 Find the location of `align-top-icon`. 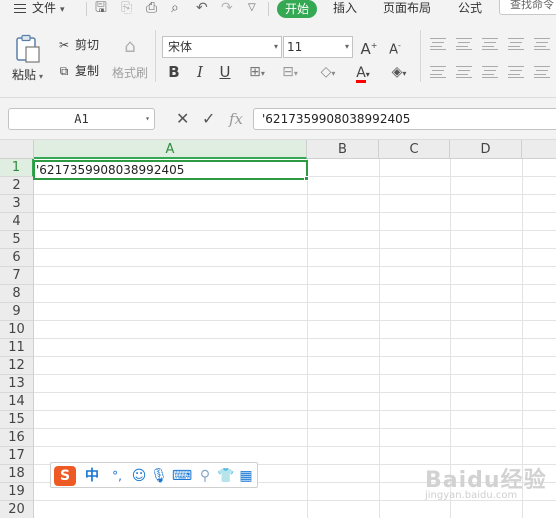

align-top-icon is located at coordinates (438, 44).